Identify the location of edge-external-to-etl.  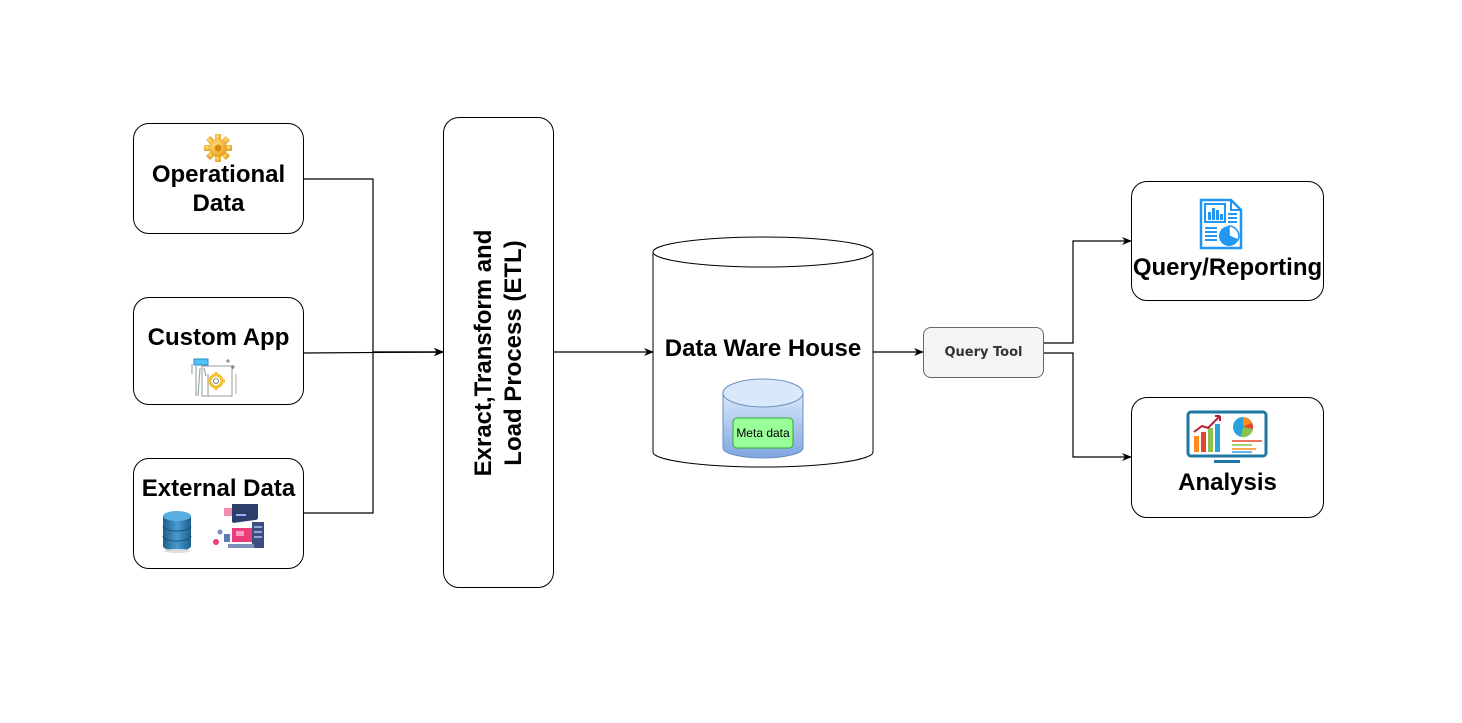
(373, 431).